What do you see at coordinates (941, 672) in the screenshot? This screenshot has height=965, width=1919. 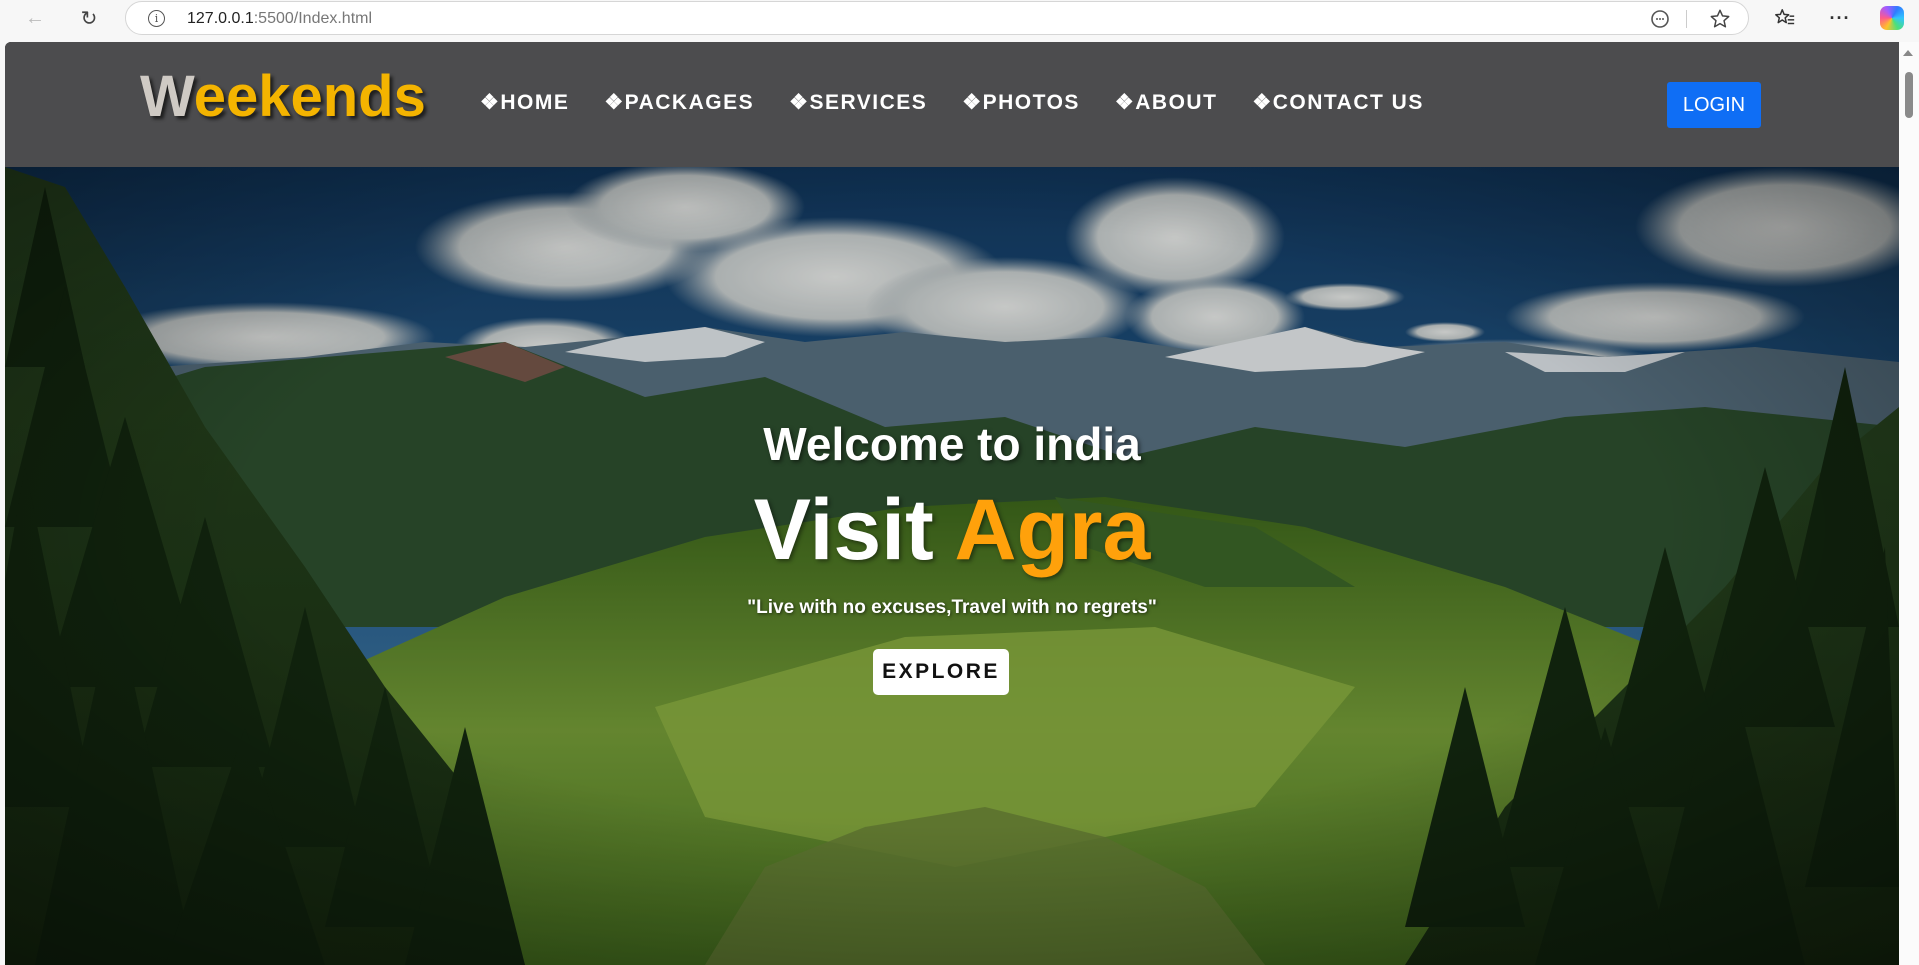 I see `explore-button: EXPLORE` at bounding box center [941, 672].